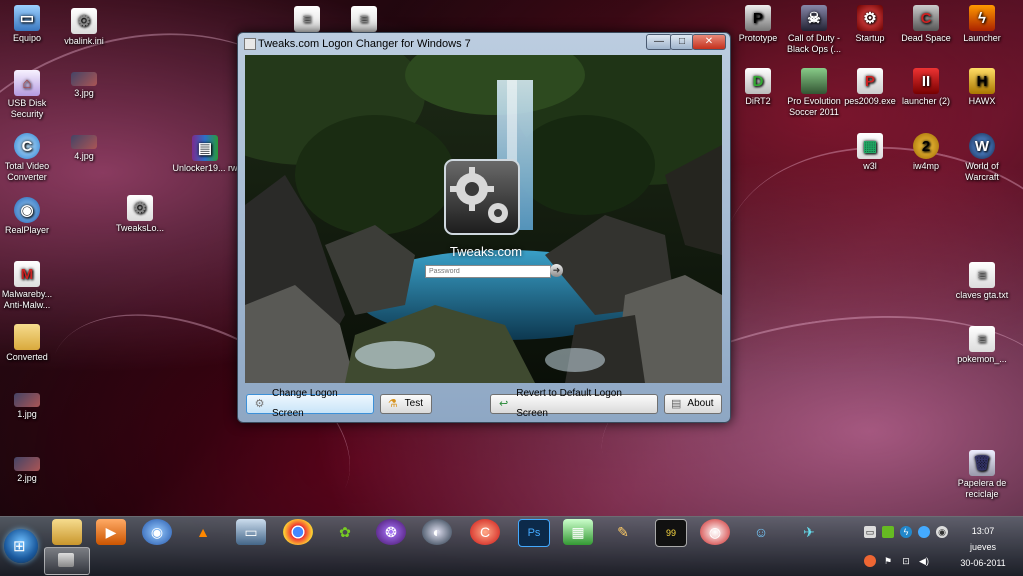 The width and height of the screenshot is (1023, 576). Describe the element at coordinates (870, 81) in the screenshot. I see `pes2009-icon: P` at that location.